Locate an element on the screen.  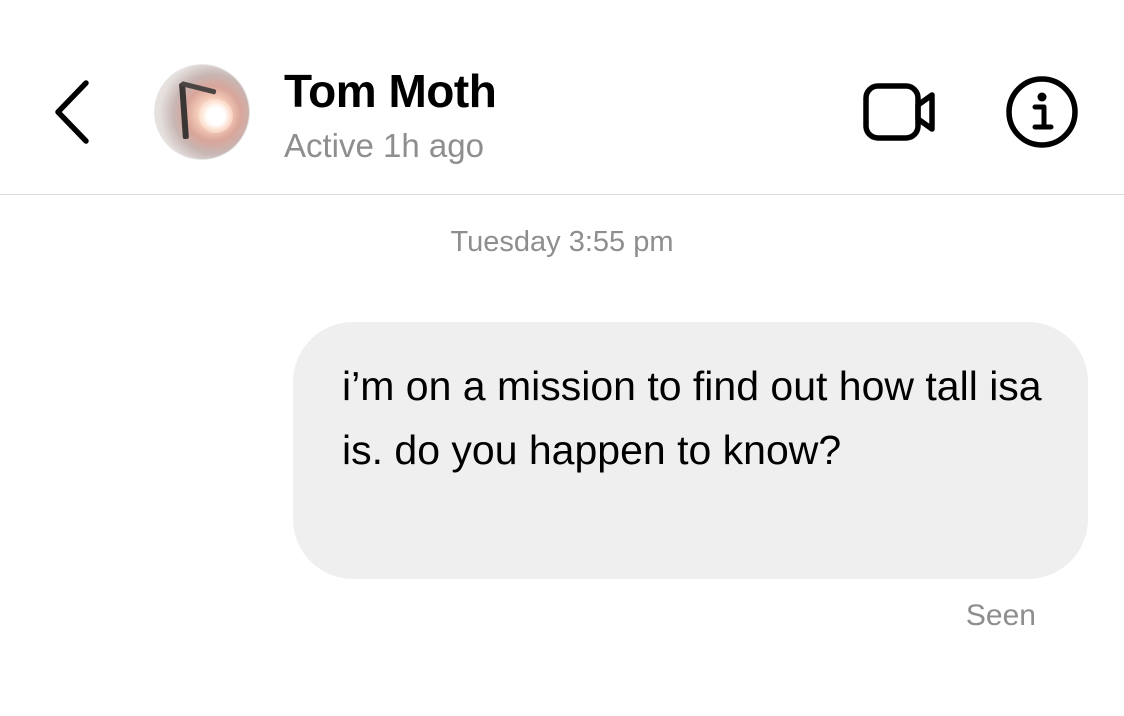
active-status: Active 1h ago is located at coordinates (384, 145).